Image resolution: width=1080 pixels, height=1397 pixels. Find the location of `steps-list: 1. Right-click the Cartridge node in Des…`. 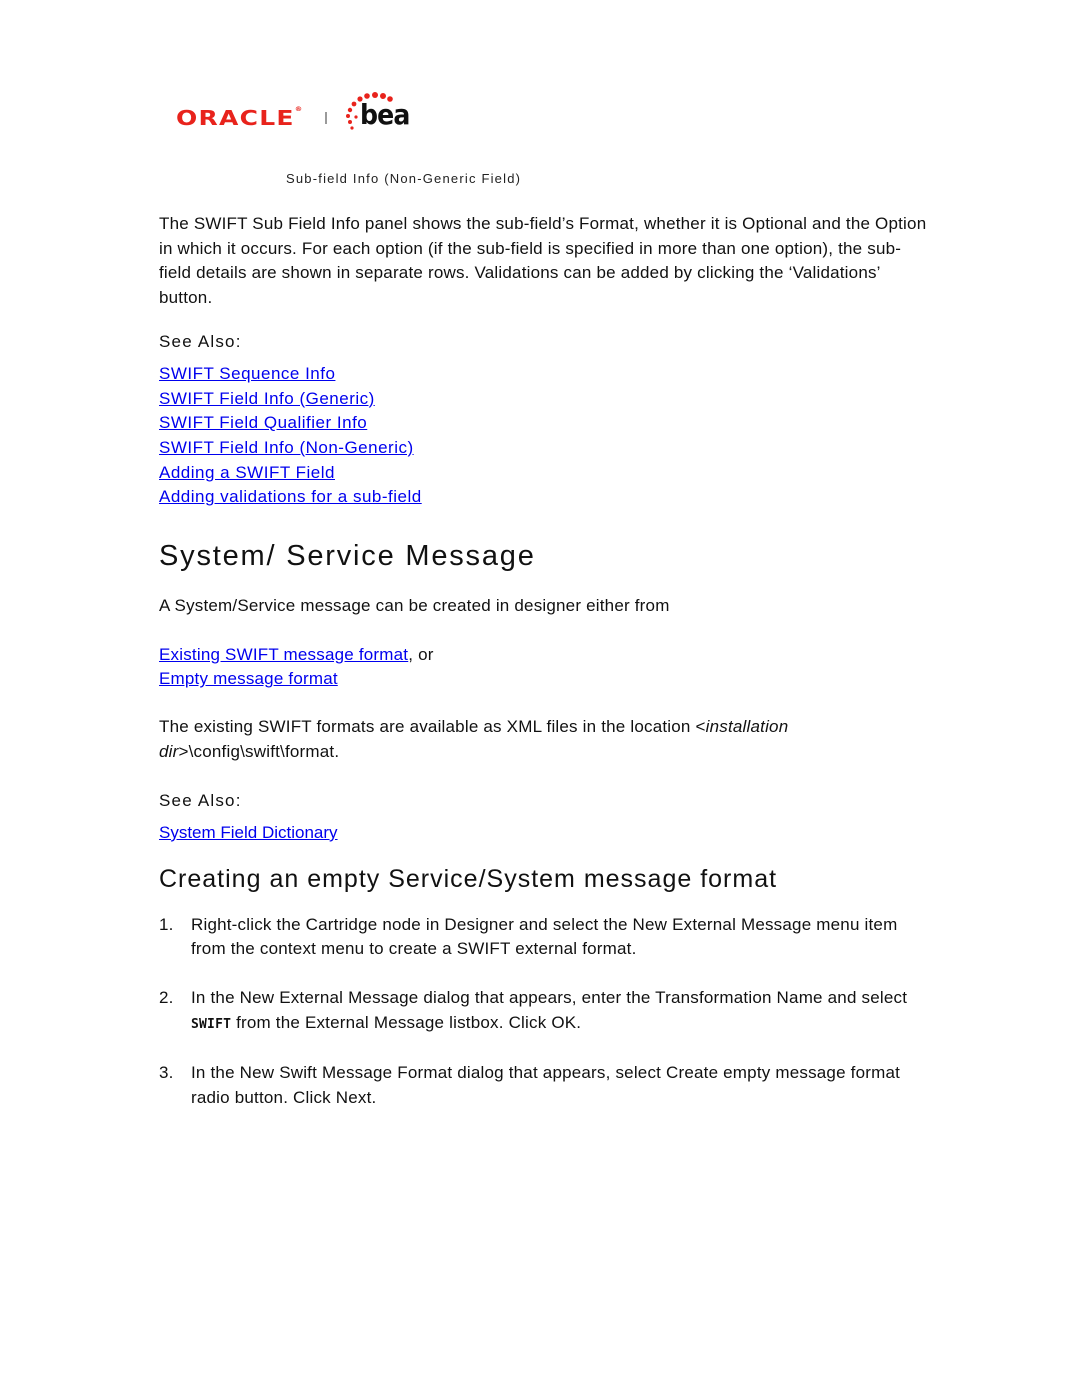

steps-list: 1. Right-click the Cartridge node in Des… is located at coordinates (544, 1012).